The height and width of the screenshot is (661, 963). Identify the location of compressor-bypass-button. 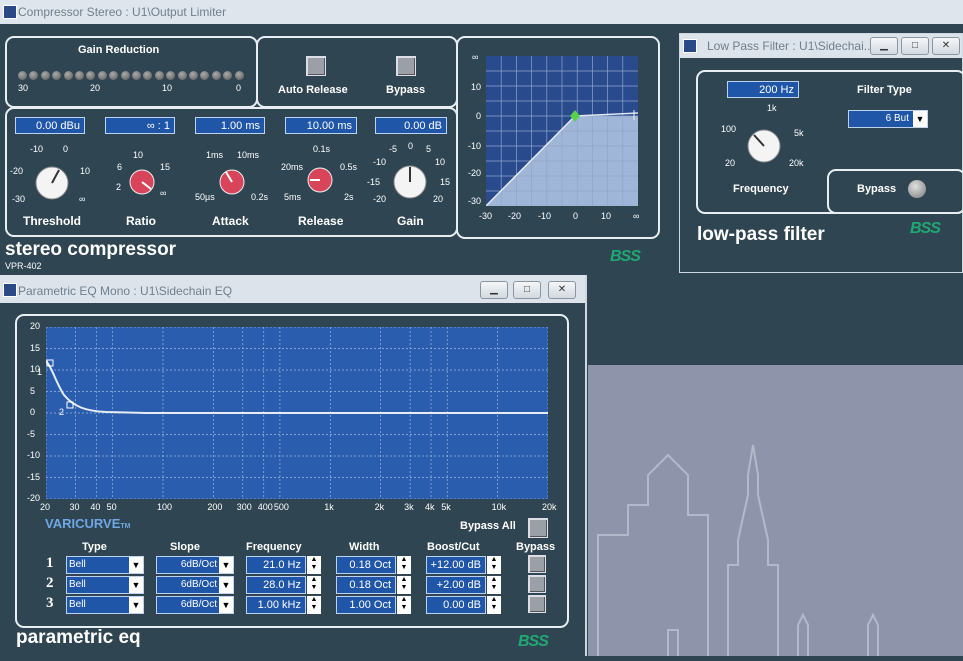
(406, 66).